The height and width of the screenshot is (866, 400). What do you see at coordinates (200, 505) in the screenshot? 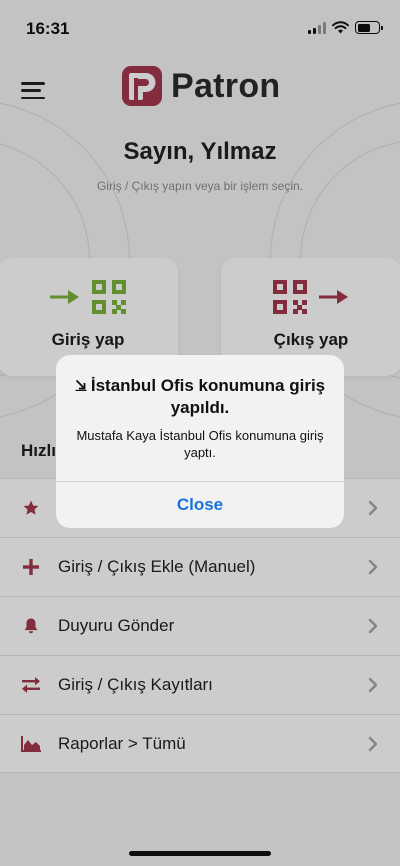
I see `close-button: Close` at bounding box center [200, 505].